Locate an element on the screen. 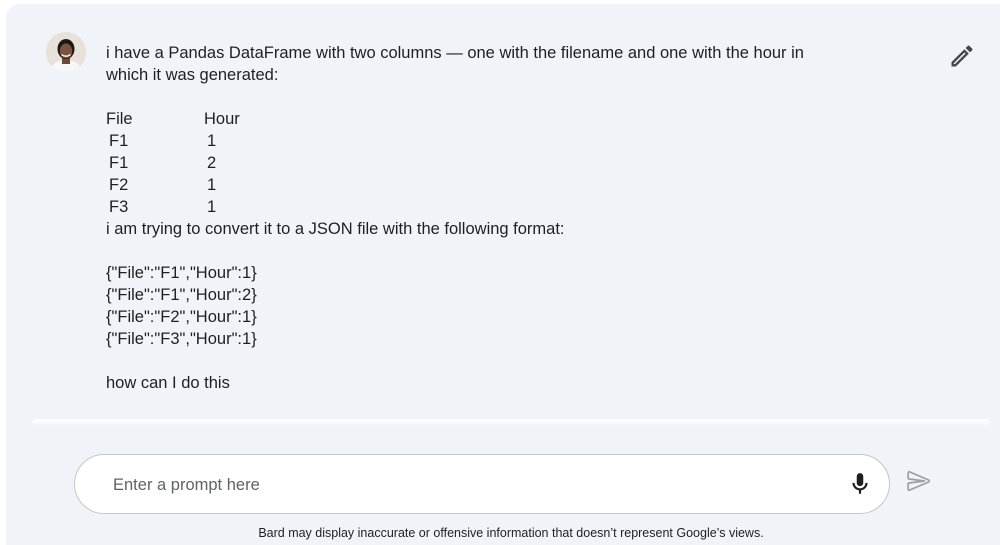  column-header-hour: Hour is located at coordinates (222, 119).